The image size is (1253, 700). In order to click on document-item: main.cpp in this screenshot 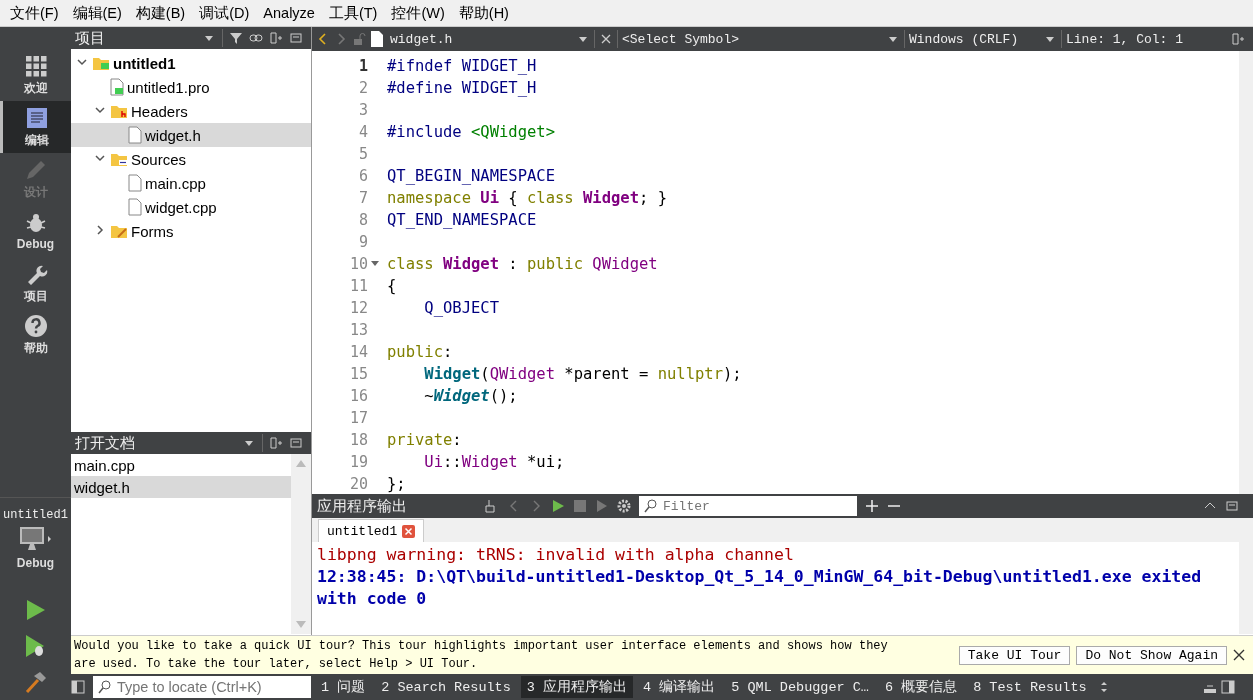, I will do `click(181, 465)`.